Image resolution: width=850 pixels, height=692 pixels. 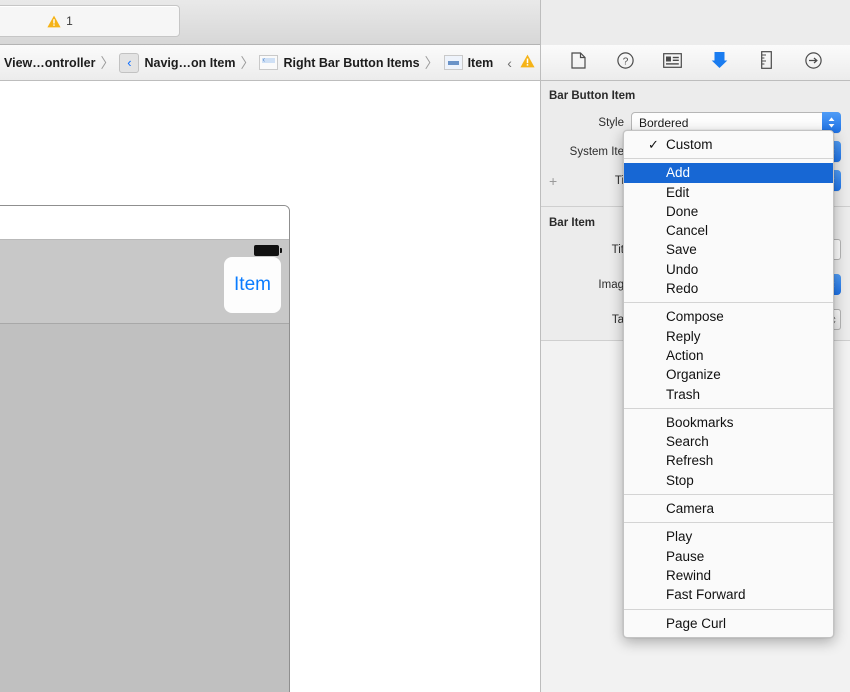 I want to click on bar-button-item-title: Item, so click(x=252, y=284).